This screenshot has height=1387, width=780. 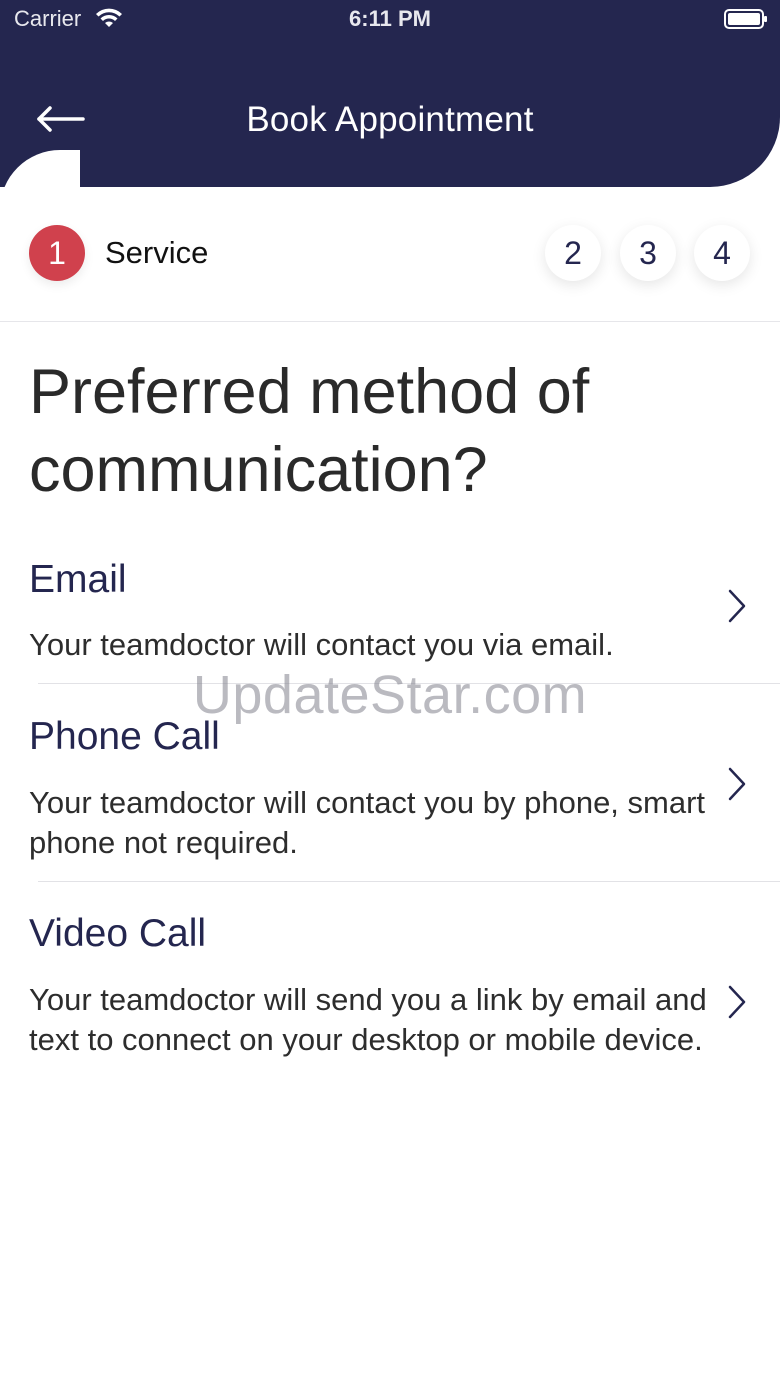 What do you see at coordinates (390, 254) in the screenshot?
I see `step-indicator: 1 Service 2 3 4` at bounding box center [390, 254].